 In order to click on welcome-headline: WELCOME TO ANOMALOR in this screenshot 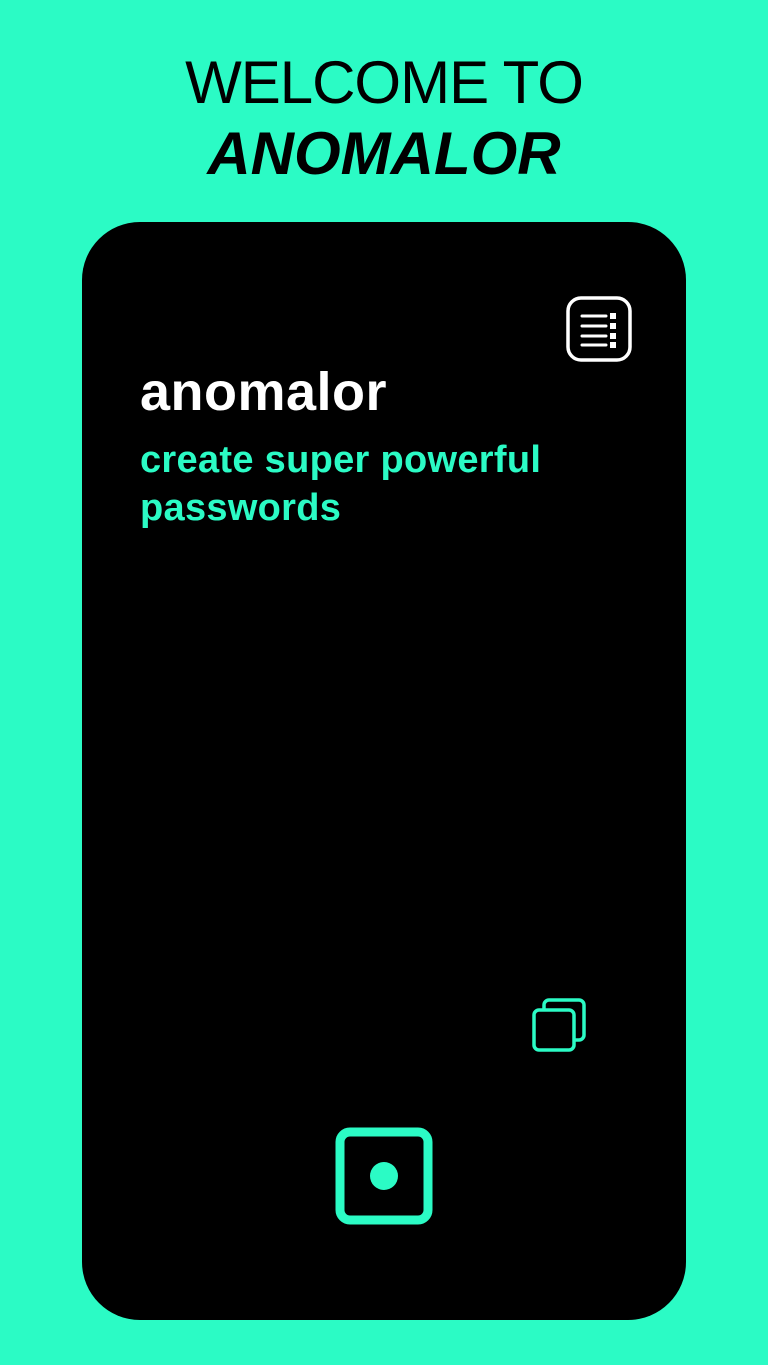, I will do `click(384, 119)`.